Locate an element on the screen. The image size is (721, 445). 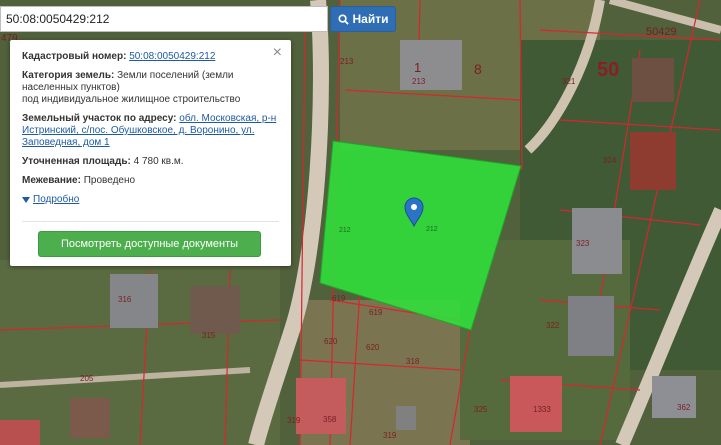
survey-value: Проведено is located at coordinates (109, 180).